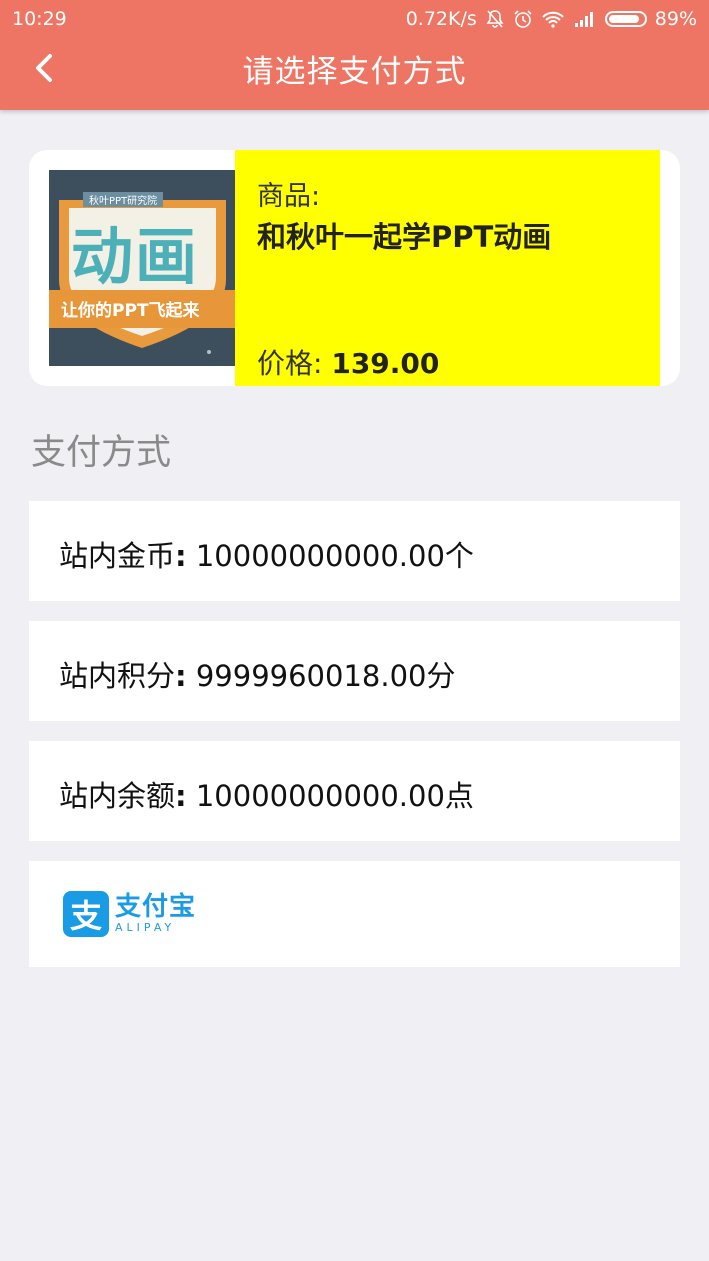 The height and width of the screenshot is (1261, 709). What do you see at coordinates (675, 19) in the screenshot?
I see `battery-level: 89%` at bounding box center [675, 19].